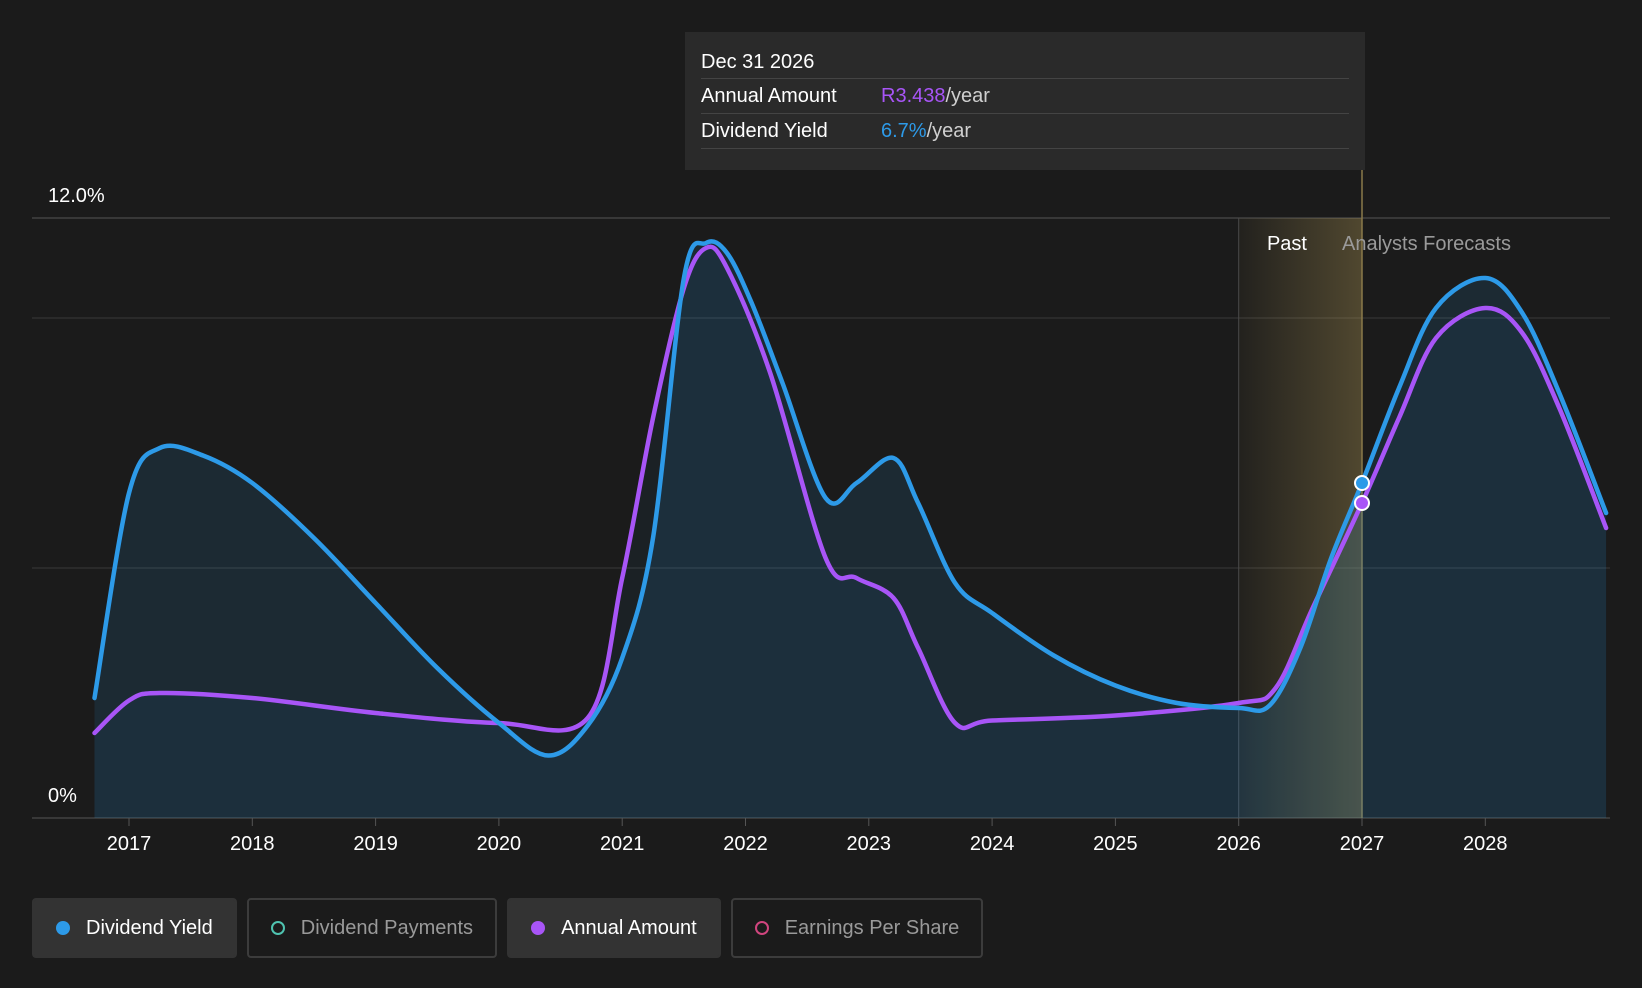 The width and height of the screenshot is (1642, 988). Describe the element at coordinates (869, 844) in the screenshot. I see `x-tick-label: 2023` at that location.